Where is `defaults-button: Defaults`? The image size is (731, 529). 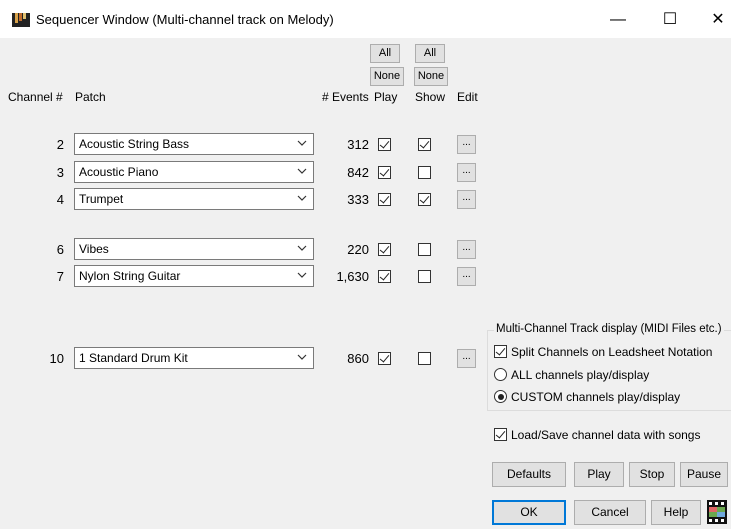 defaults-button: Defaults is located at coordinates (529, 474).